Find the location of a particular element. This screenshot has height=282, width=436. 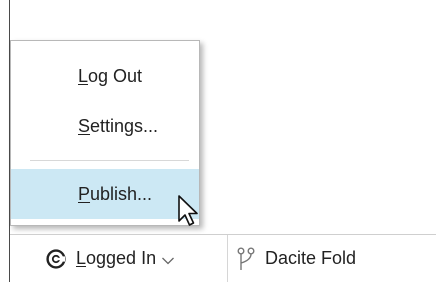

window-left-edge is located at coordinates (5, 141).